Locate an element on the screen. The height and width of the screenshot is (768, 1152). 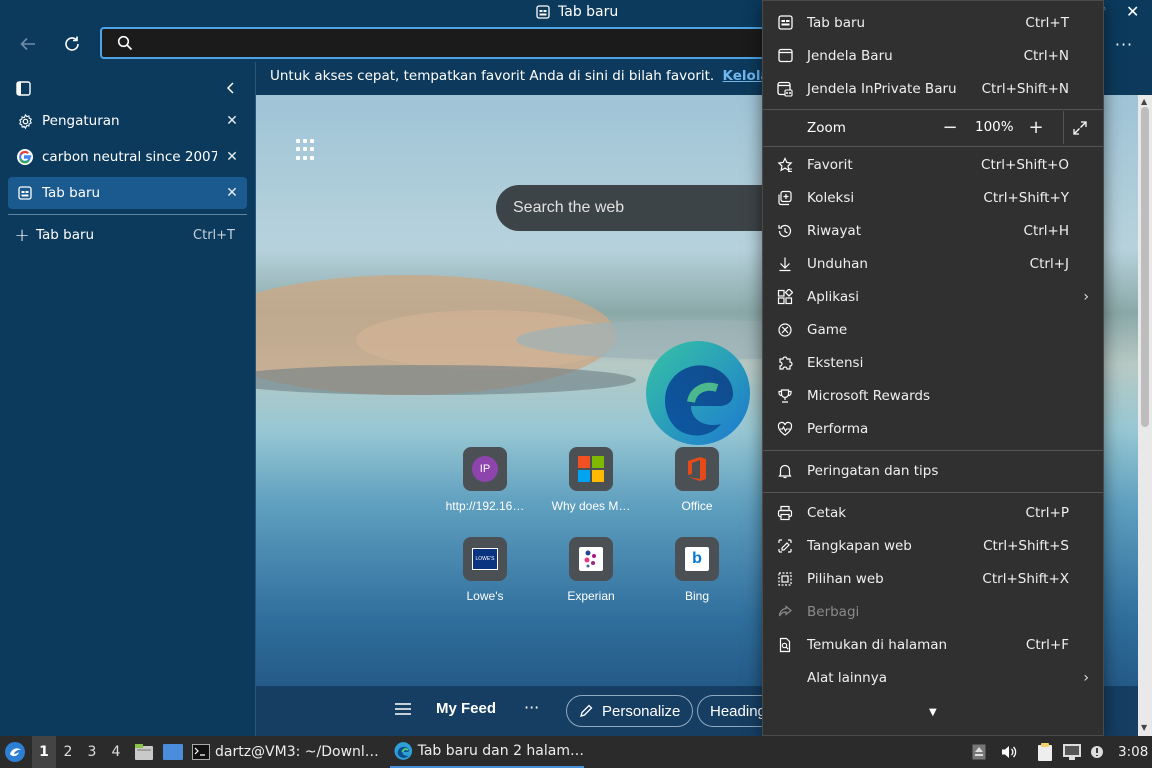
notification-icon is located at coordinates (1097, 752).